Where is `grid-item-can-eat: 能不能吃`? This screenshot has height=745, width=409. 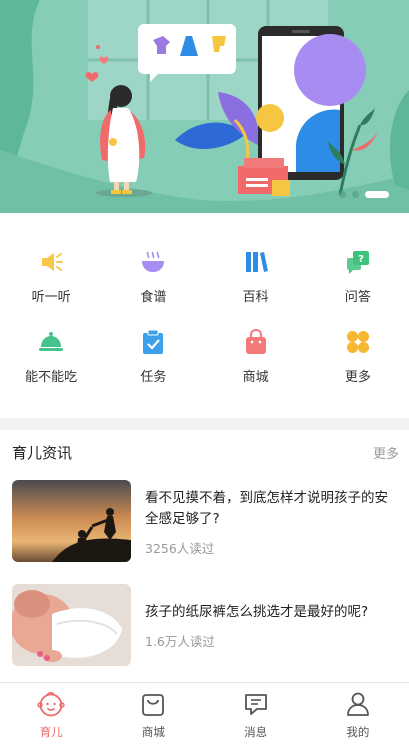 grid-item-can-eat: 能不能吃 is located at coordinates (51, 360).